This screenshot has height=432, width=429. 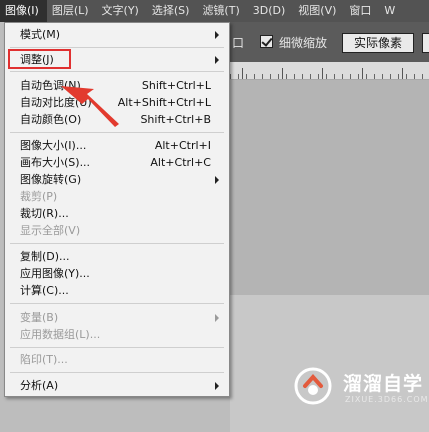 What do you see at coordinates (238, 43) in the screenshot?
I see `options-partial-label: 口` at bounding box center [238, 43].